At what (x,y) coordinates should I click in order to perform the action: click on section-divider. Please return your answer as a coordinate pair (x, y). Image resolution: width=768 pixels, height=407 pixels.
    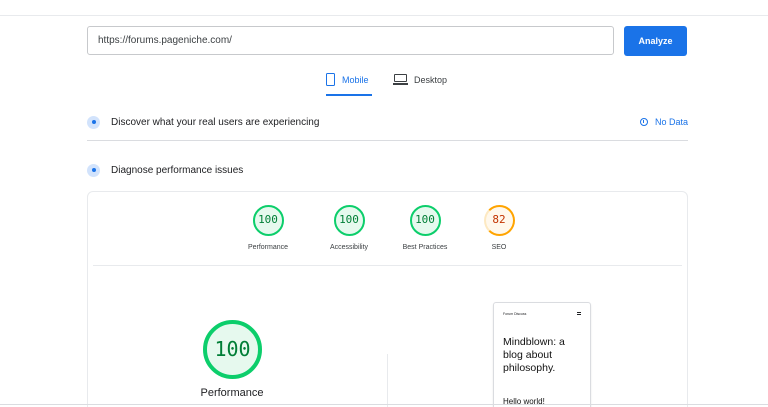
    Looking at the image, I should click on (387, 140).